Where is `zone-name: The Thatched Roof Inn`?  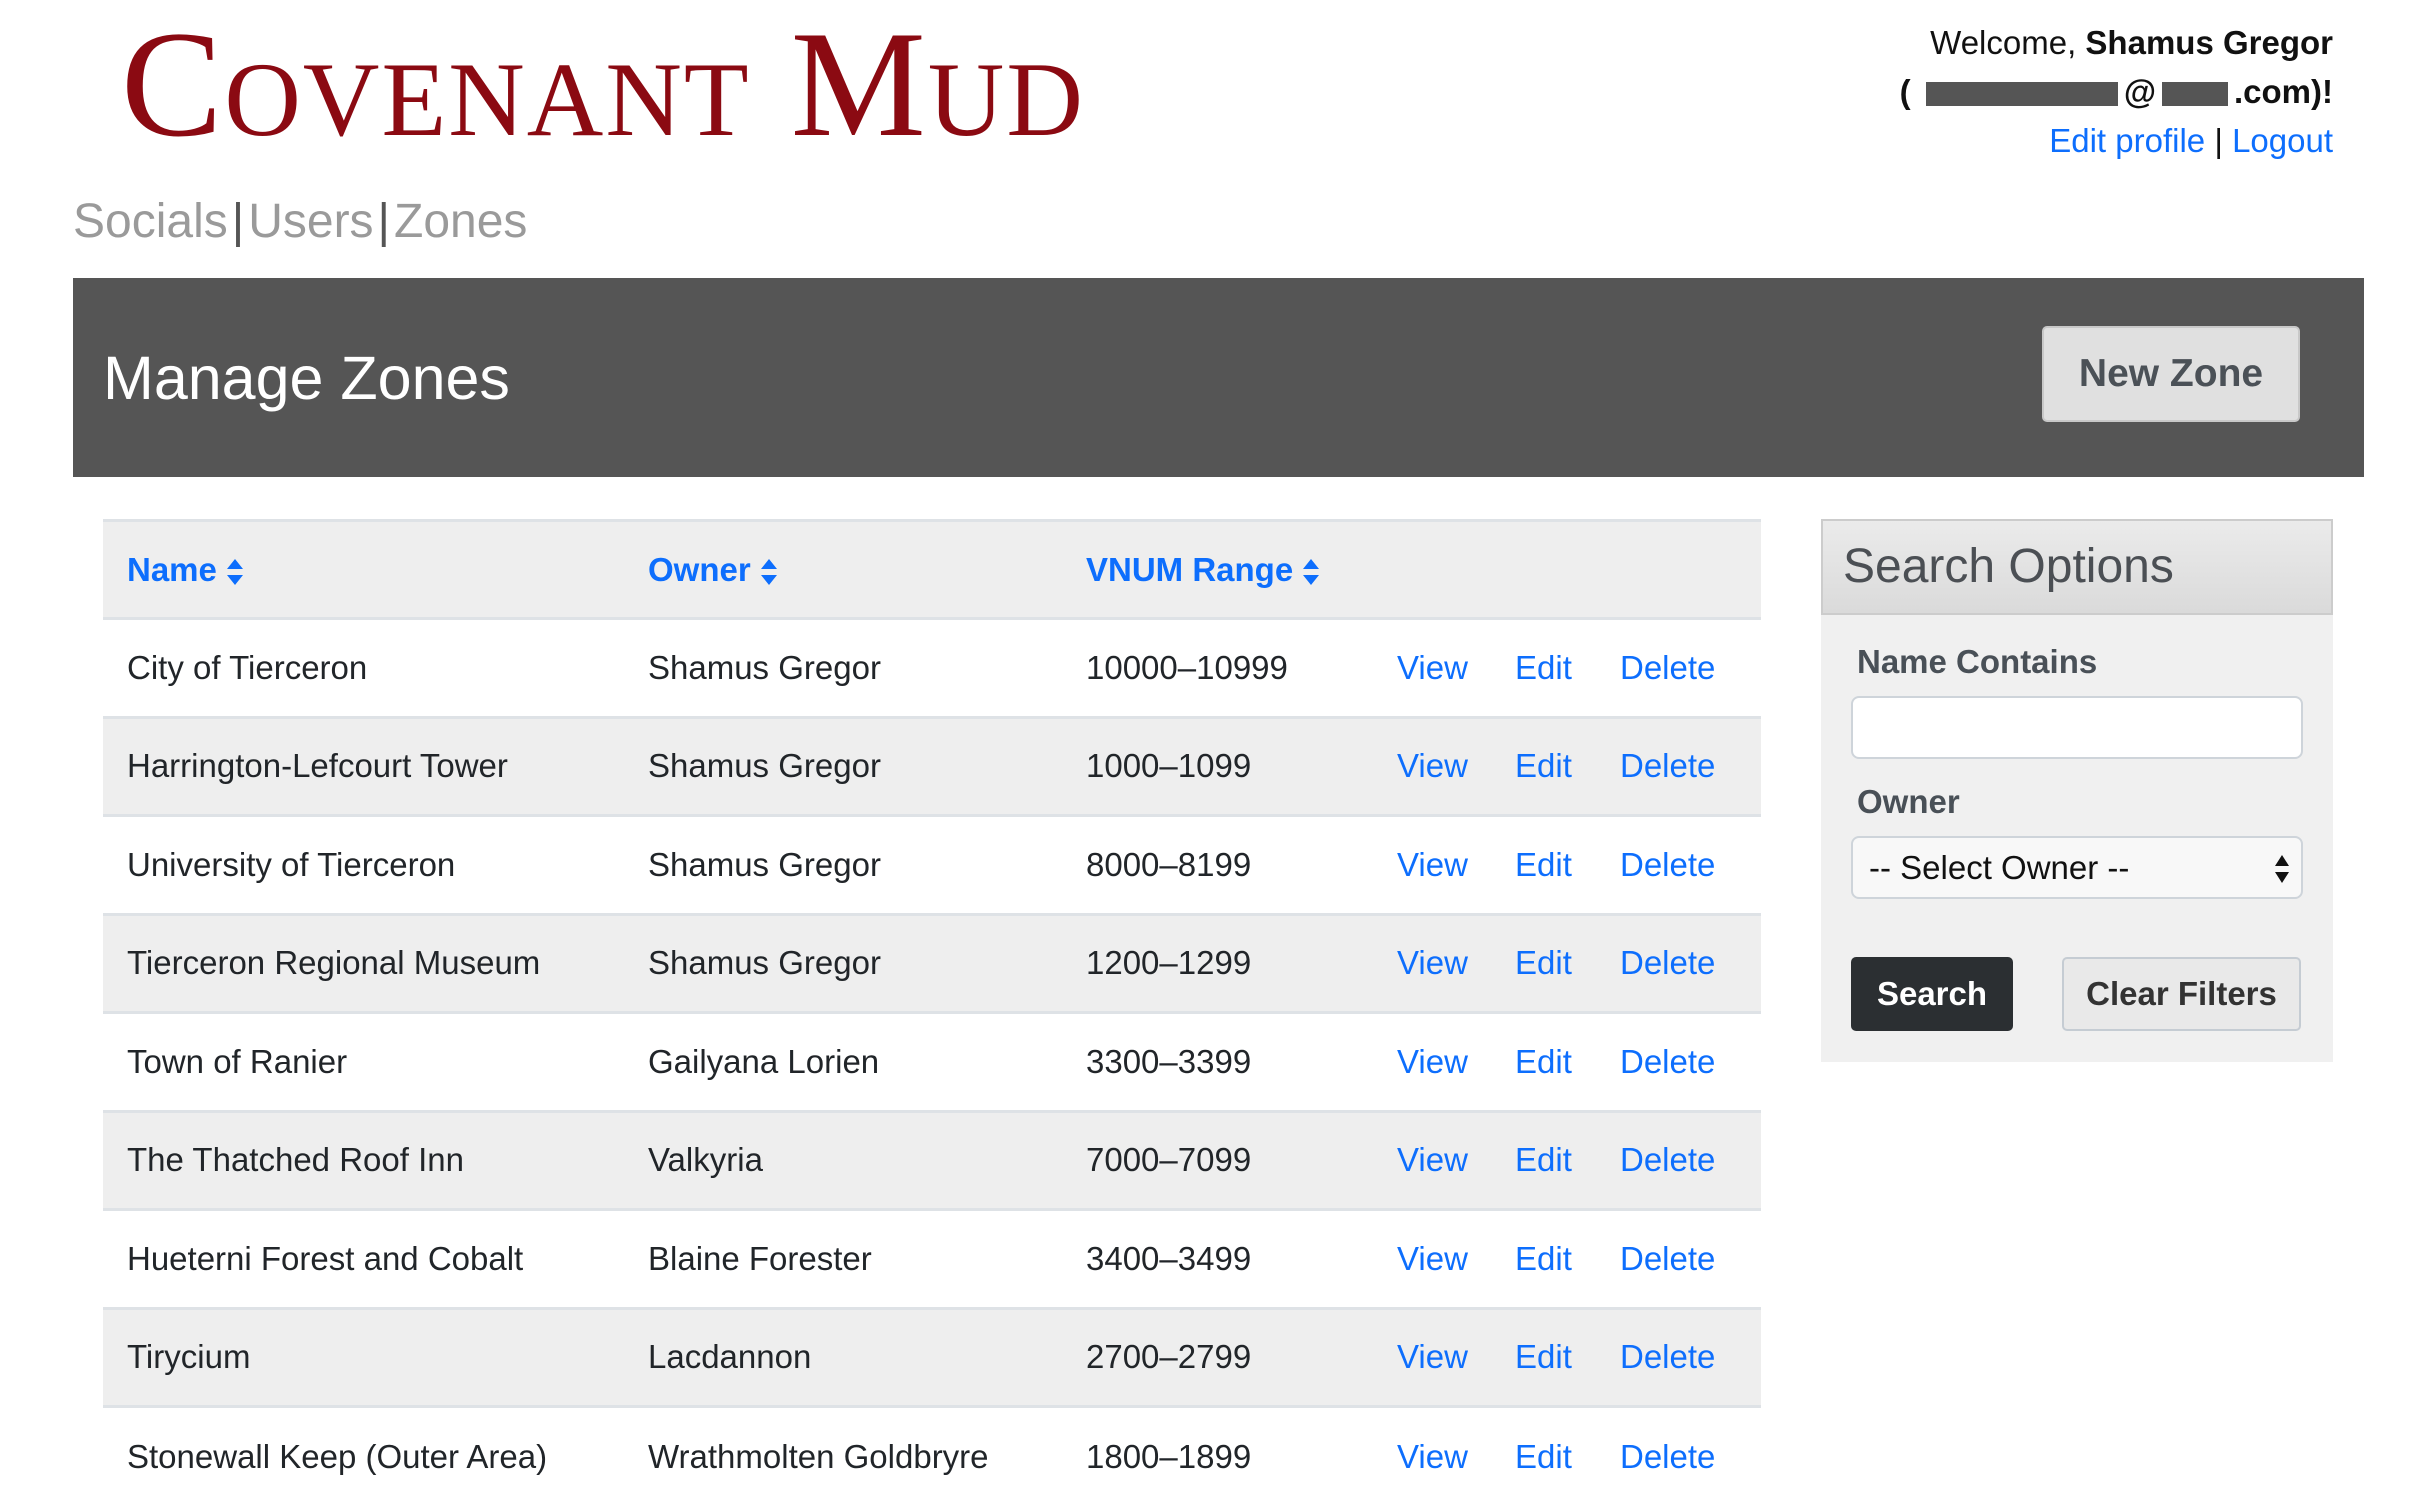 zone-name: The Thatched Roof Inn is located at coordinates (295, 1160).